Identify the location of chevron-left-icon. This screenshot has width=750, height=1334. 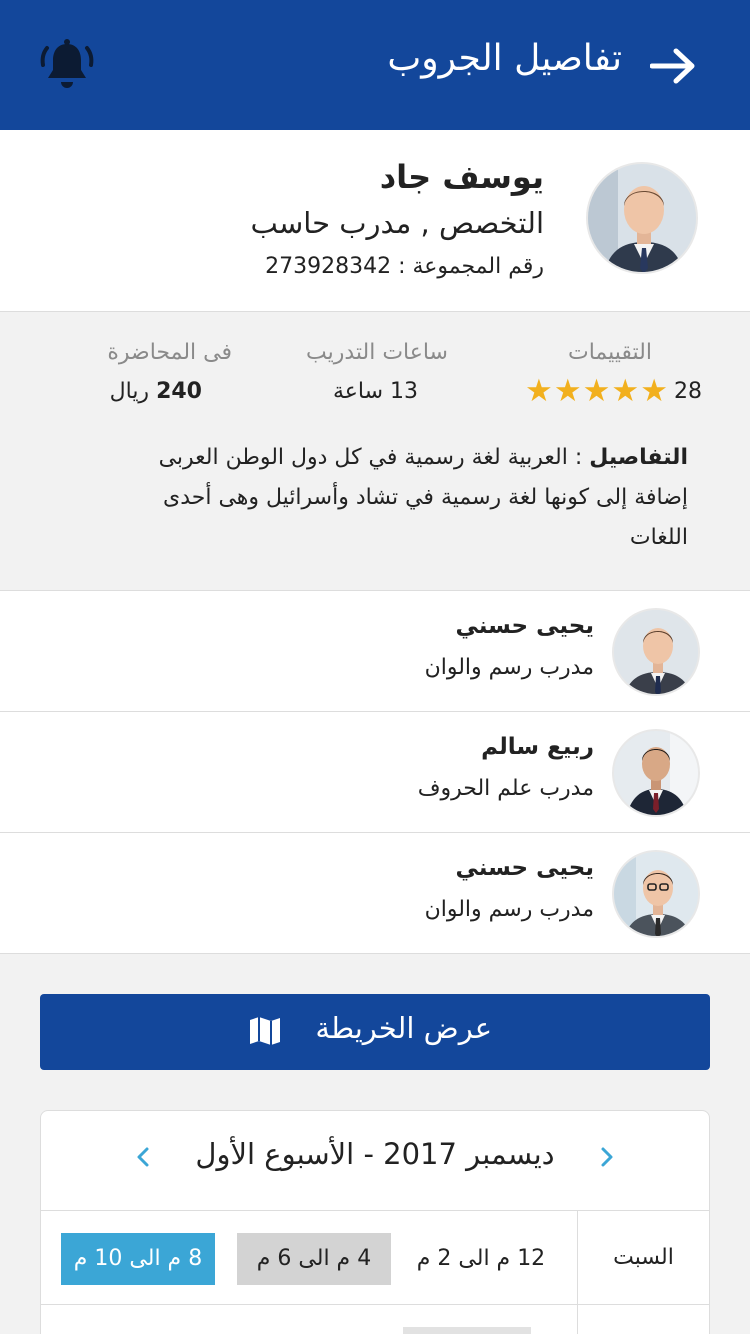
(143, 1157).